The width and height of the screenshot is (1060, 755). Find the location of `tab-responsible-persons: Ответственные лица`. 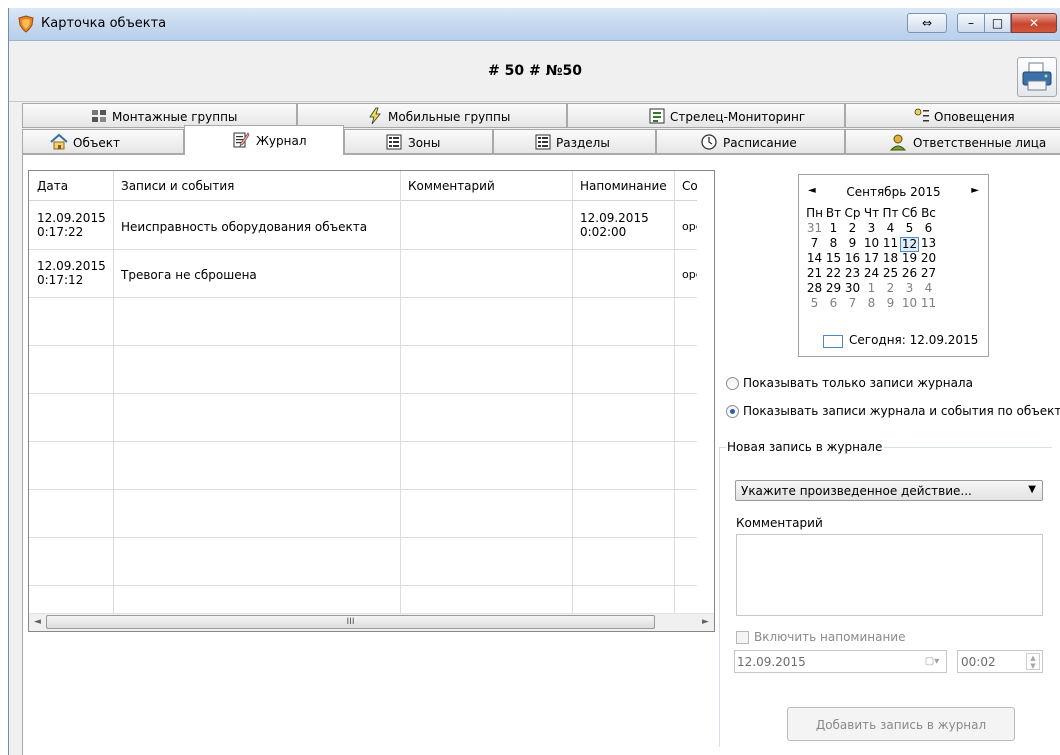

tab-responsible-persons: Ответственные лица is located at coordinates (952, 141).